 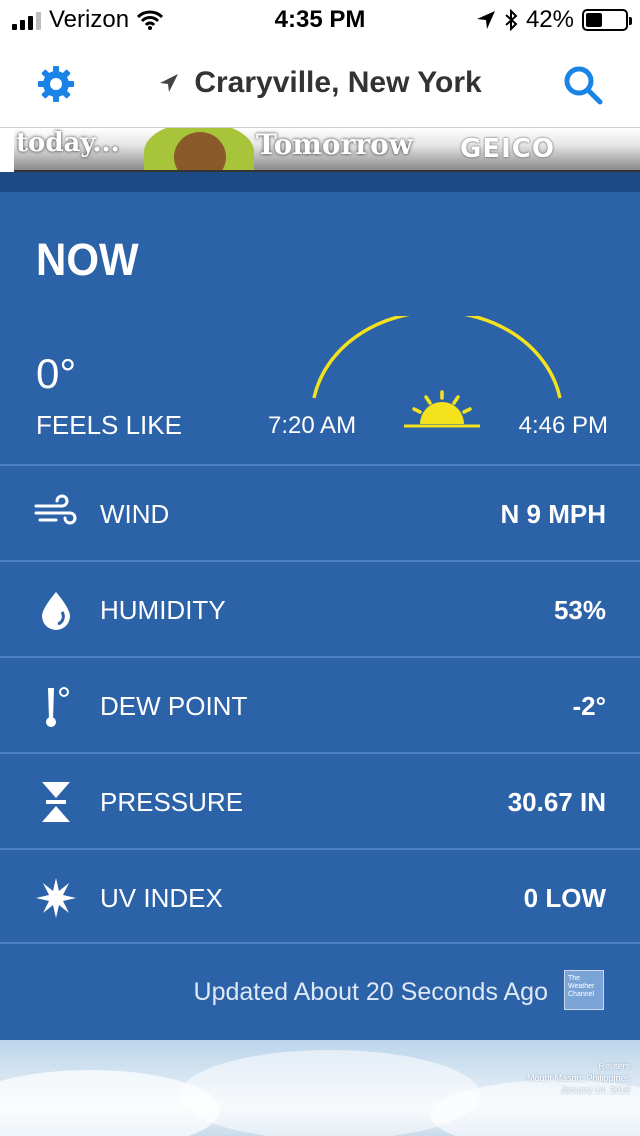 What do you see at coordinates (370, 992) in the screenshot?
I see `updated-timestamp: Updated About 20 Seconds Ago` at bounding box center [370, 992].